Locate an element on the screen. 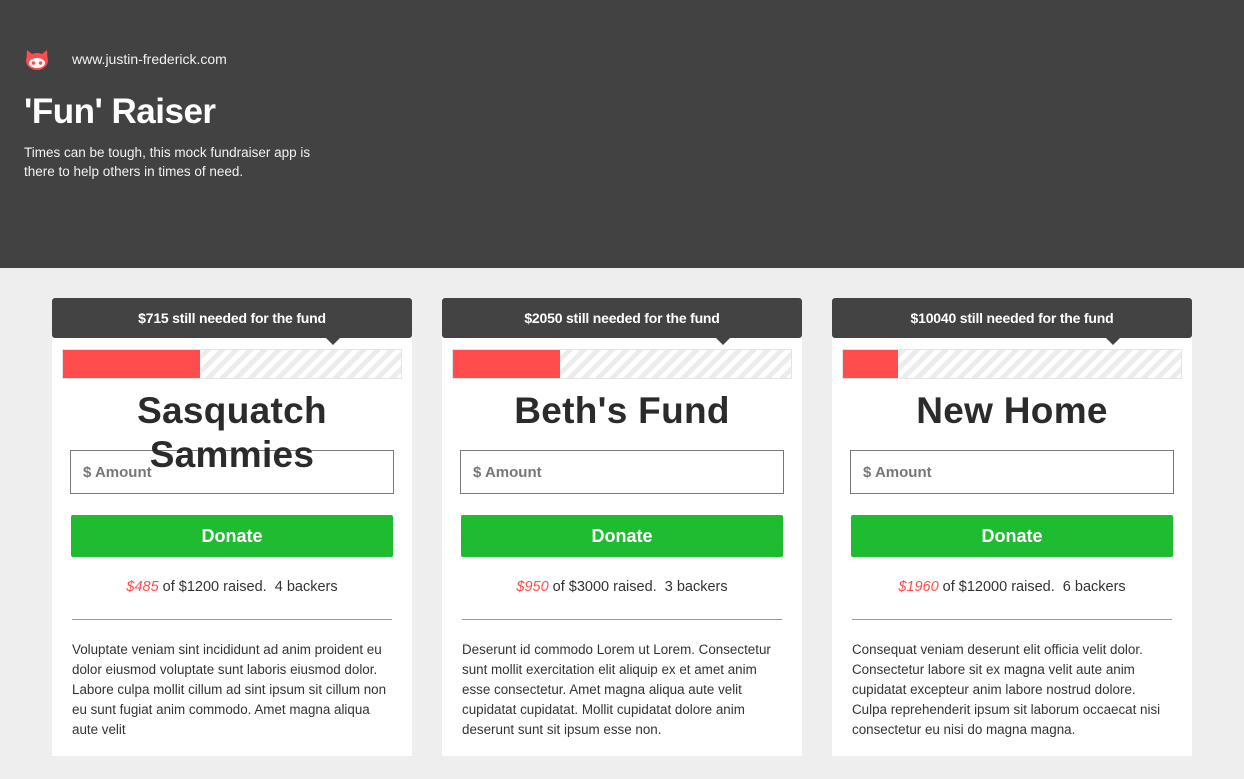 The height and width of the screenshot is (779, 1244). raised-summary: $950 of $3000 raised. 3 backers is located at coordinates (622, 589).